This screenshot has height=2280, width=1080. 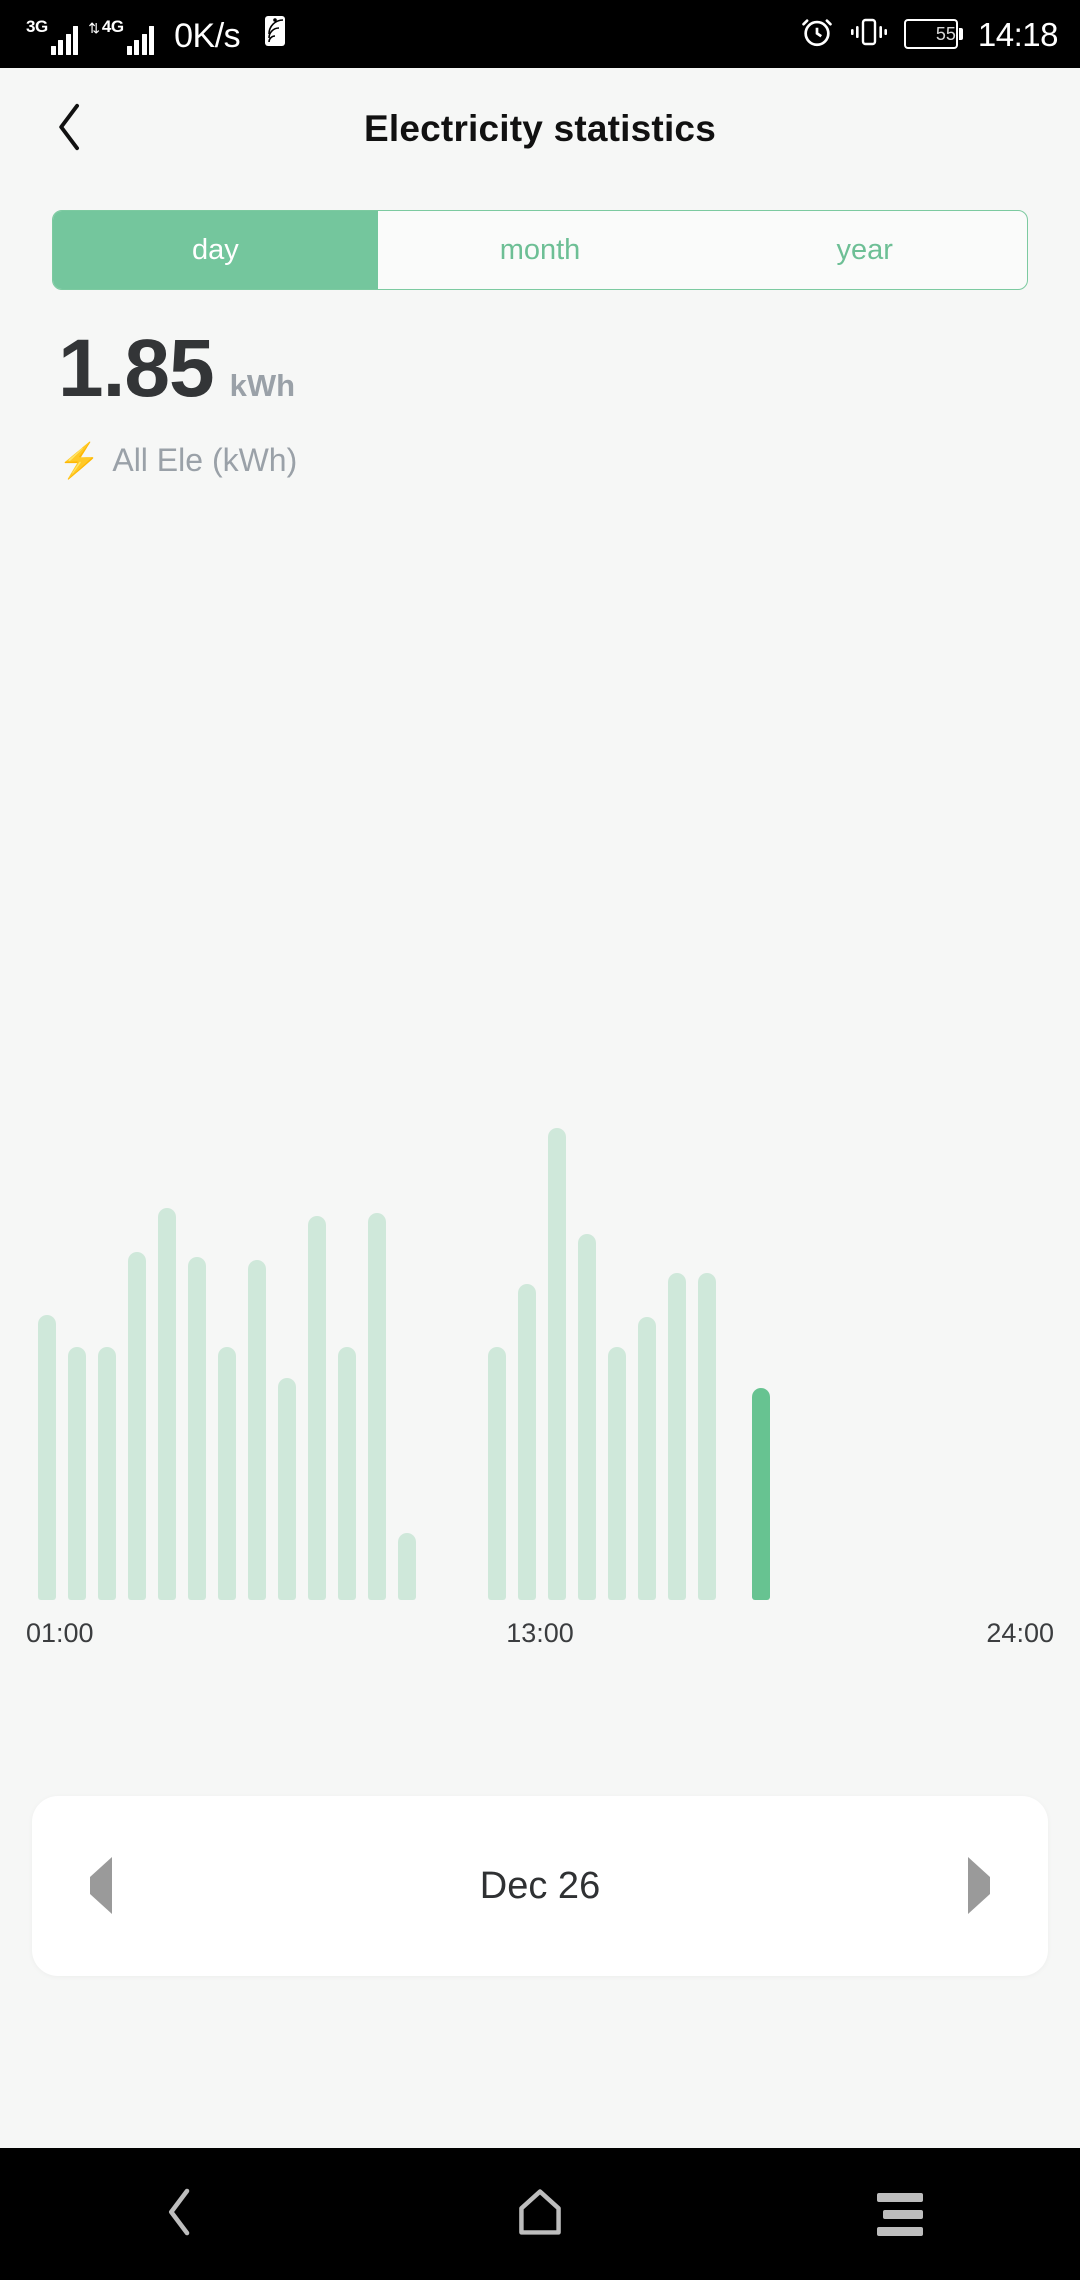 I want to click on nav-recents-button, so click(x=900, y=2214).